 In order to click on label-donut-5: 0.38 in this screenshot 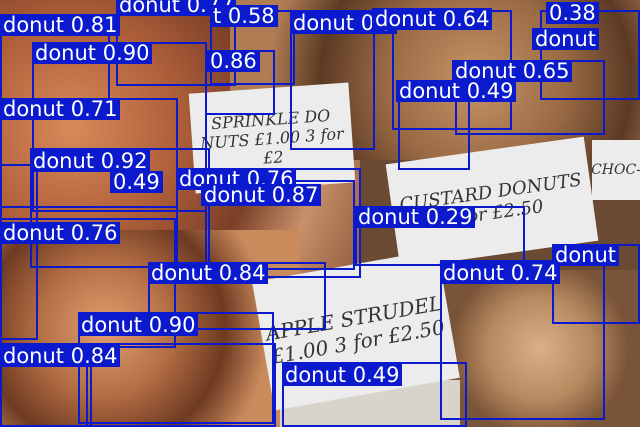, I will do `click(572, 13)`.